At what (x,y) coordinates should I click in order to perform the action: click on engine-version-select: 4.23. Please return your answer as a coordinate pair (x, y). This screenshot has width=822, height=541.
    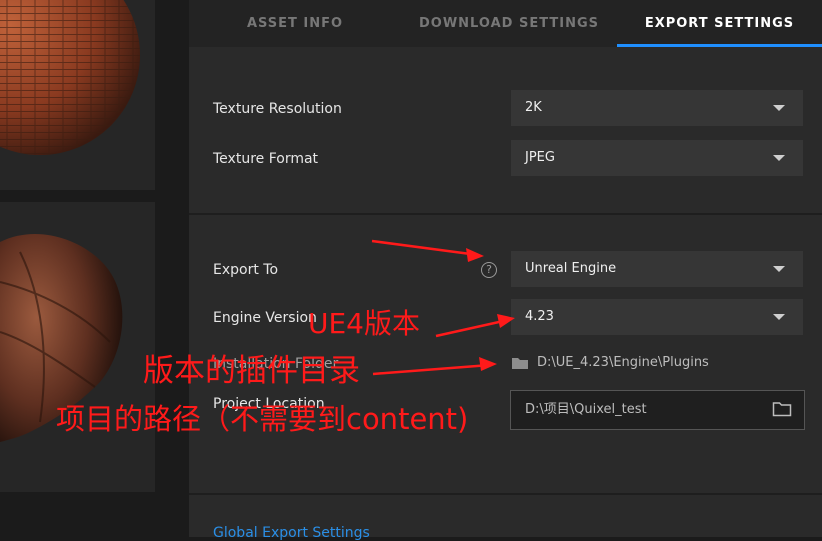
    Looking at the image, I should click on (657, 317).